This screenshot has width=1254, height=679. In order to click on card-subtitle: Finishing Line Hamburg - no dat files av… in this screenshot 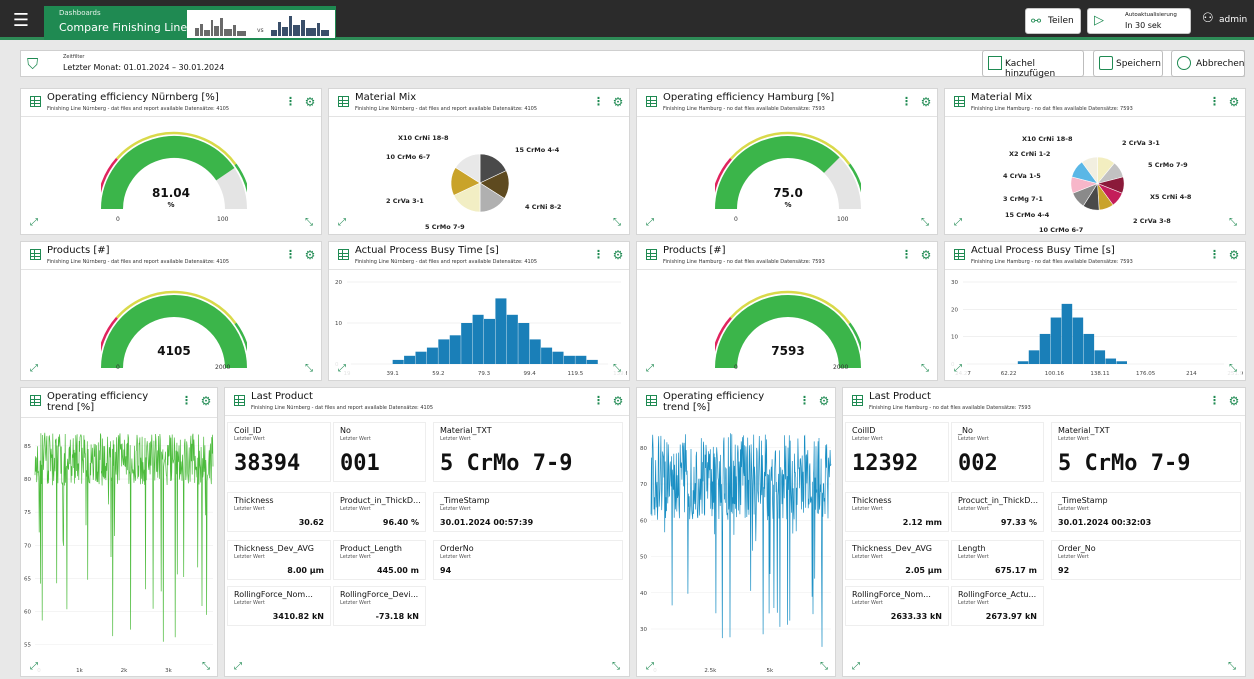, I will do `click(950, 408)`.